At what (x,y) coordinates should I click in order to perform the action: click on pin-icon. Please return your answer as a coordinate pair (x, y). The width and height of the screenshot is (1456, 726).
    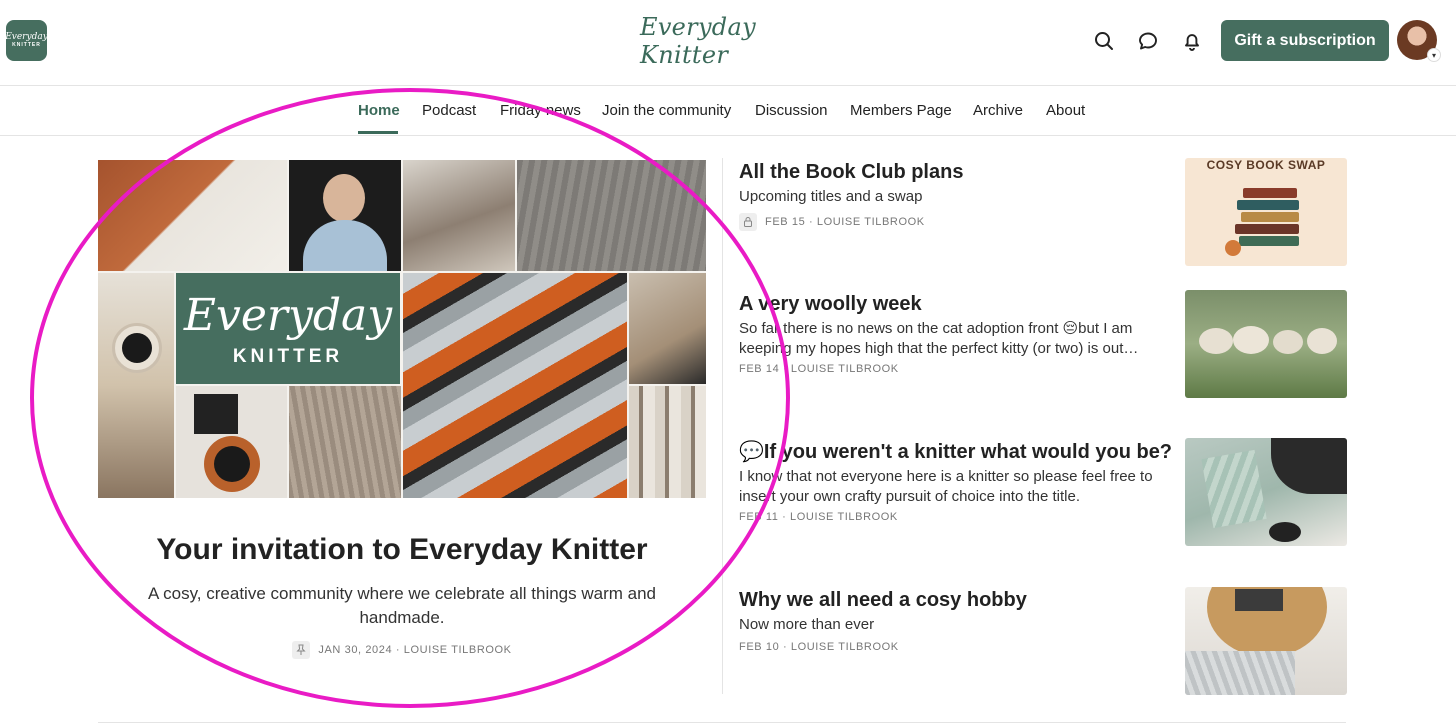
    Looking at the image, I should click on (301, 650).